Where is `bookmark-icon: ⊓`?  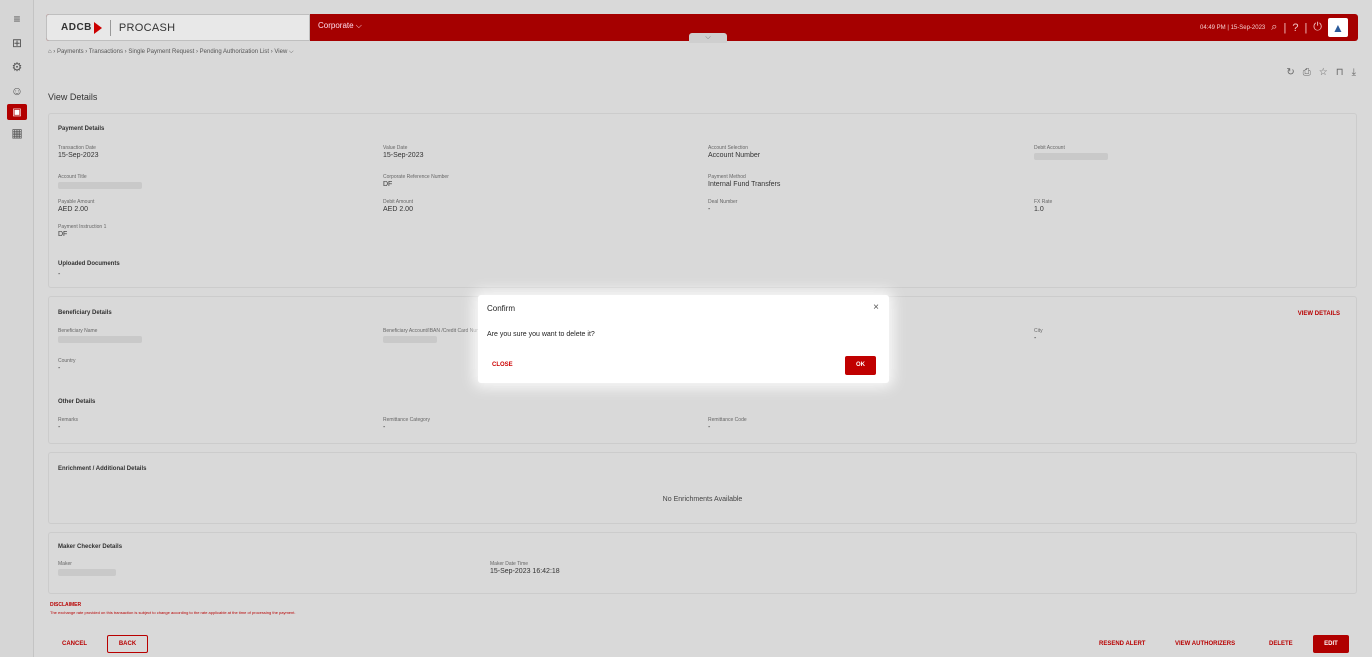
bookmark-icon: ⊓ is located at coordinates (1340, 72).